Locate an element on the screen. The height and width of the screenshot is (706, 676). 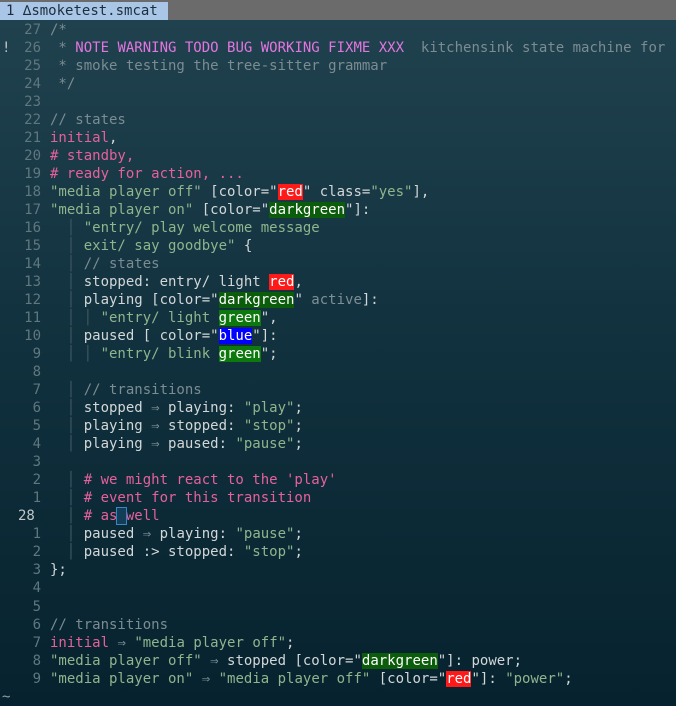
code-line: 23 is located at coordinates (338, 102).